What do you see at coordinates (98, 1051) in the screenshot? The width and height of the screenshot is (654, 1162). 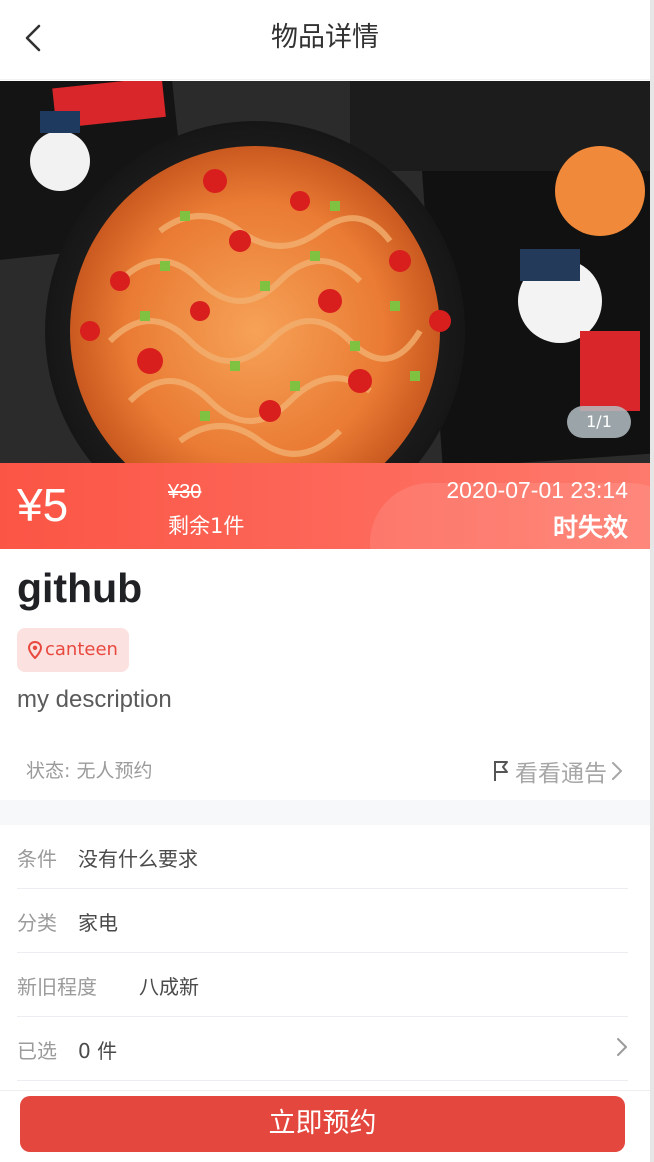 I see `attr-value: 0 件` at bounding box center [98, 1051].